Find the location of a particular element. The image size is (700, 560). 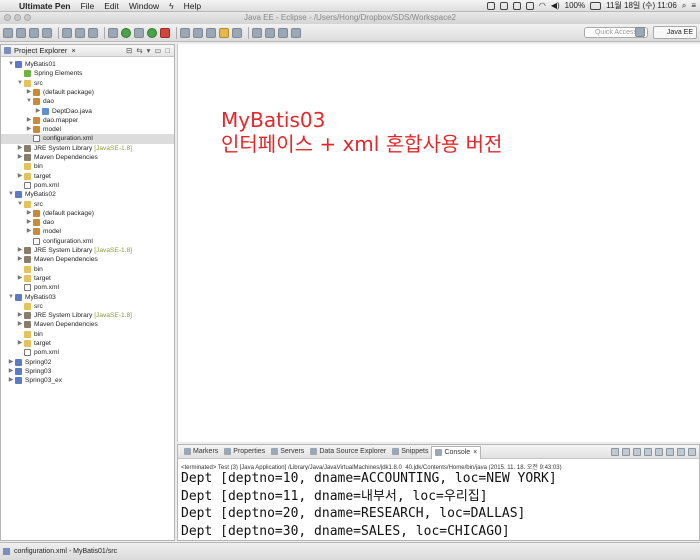

menu-help: Help is located at coordinates (192, 6).